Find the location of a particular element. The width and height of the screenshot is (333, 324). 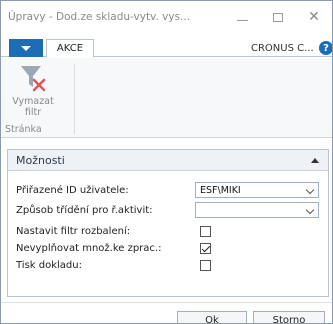

title-bar: Úpravy - Dod.ze skladu-vytv. vys... ✕ is located at coordinates (166, 18).